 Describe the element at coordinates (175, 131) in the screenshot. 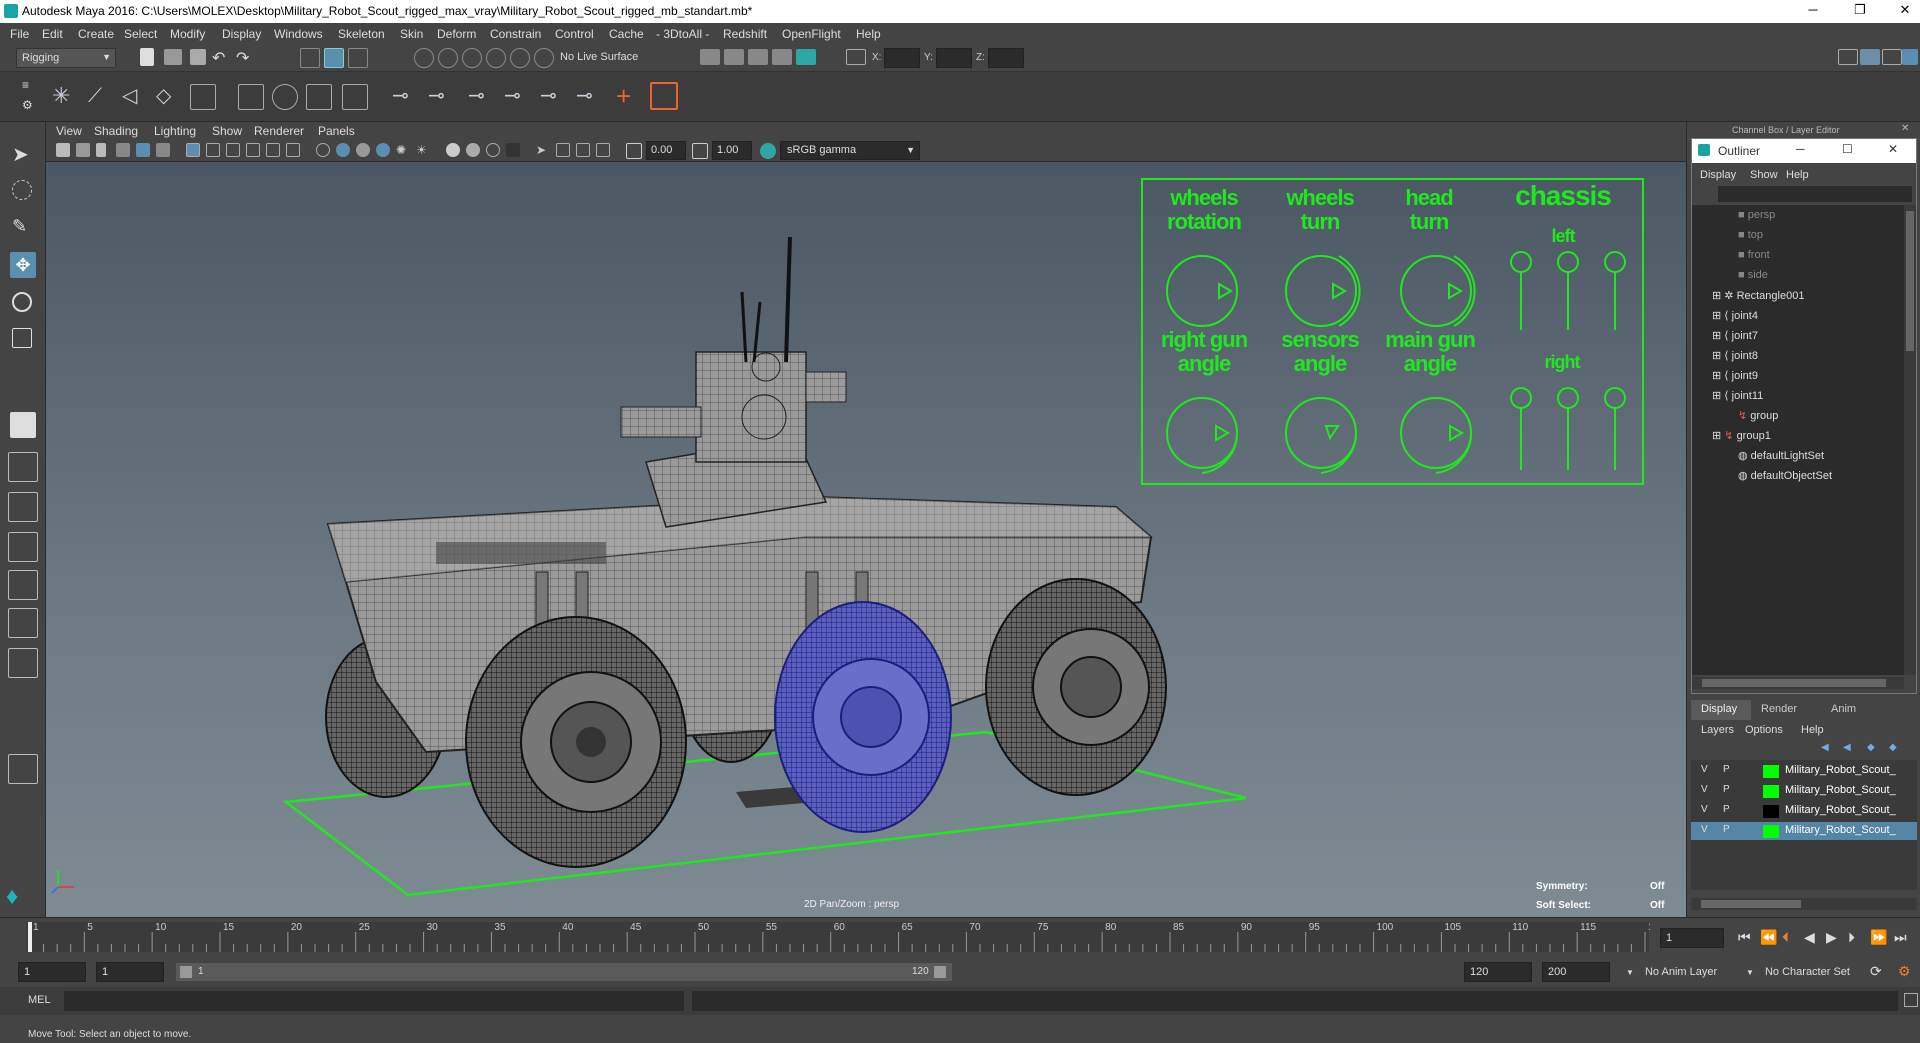

I see `panel-menu-lighting: Lighting` at that location.